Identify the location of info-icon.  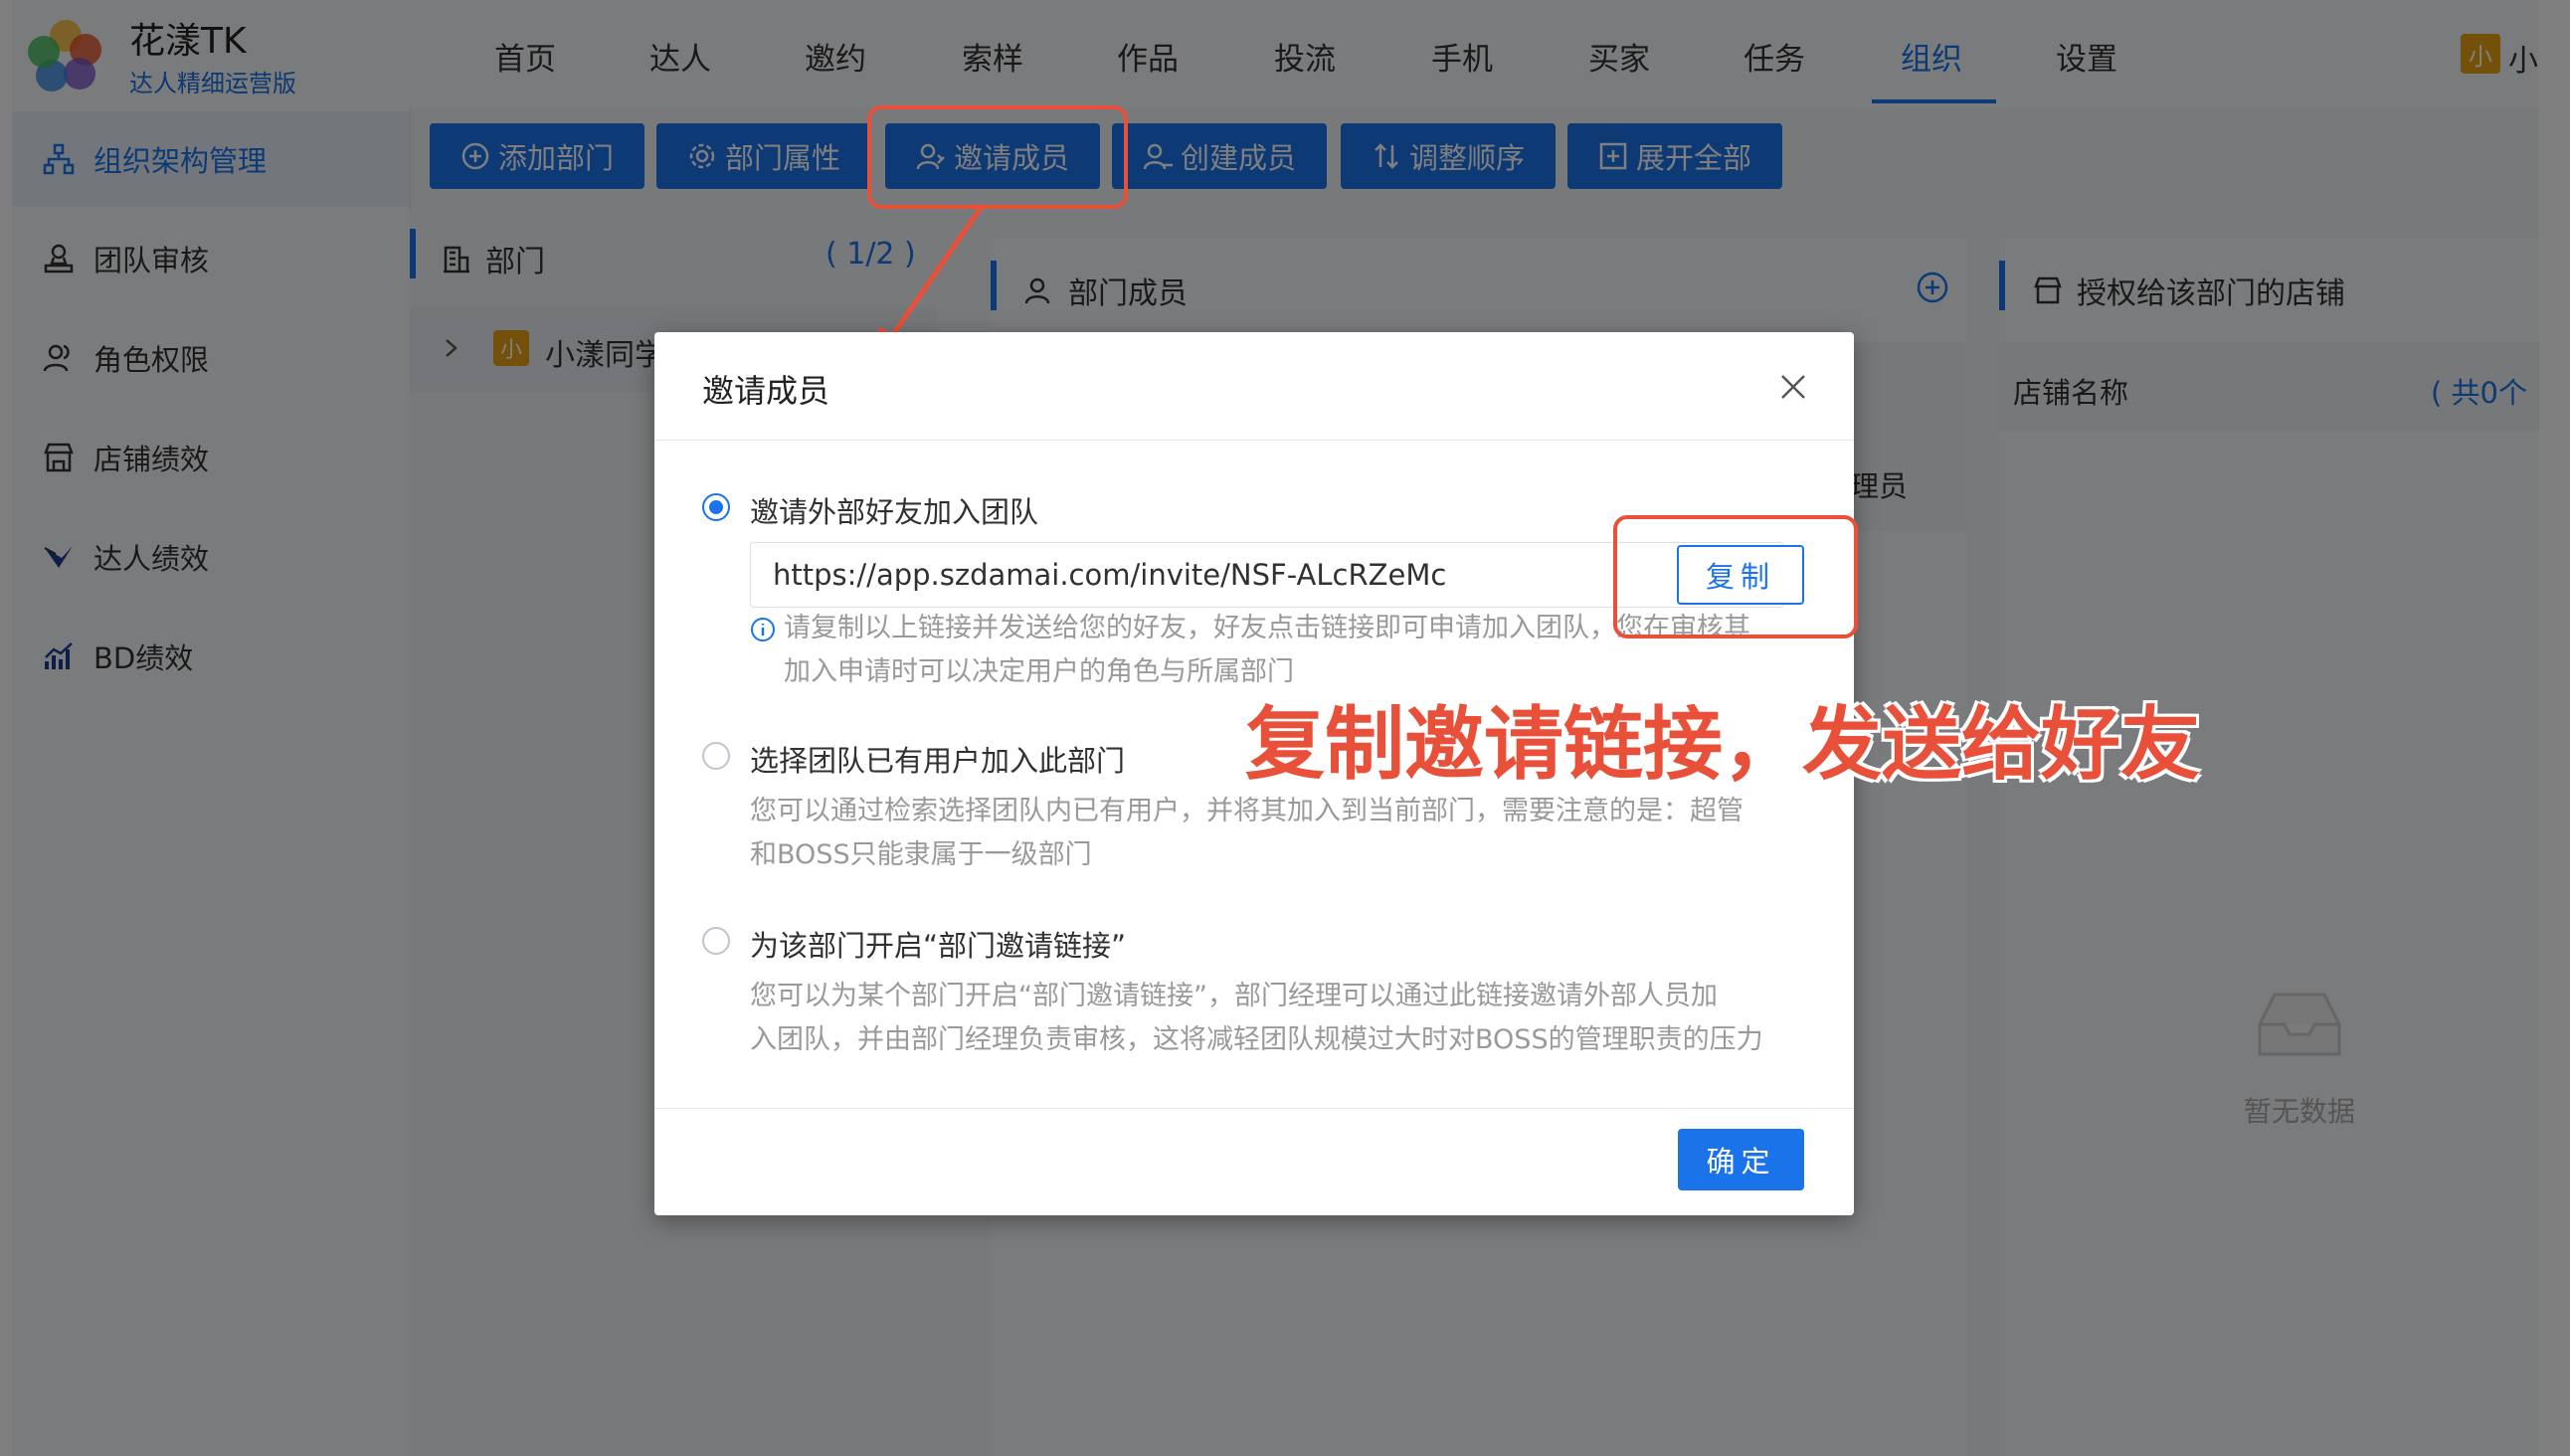
(763, 629).